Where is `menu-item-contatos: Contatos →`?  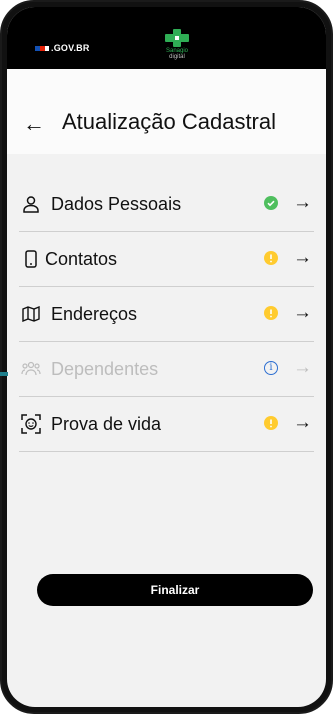 menu-item-contatos: Contatos → is located at coordinates (166, 259).